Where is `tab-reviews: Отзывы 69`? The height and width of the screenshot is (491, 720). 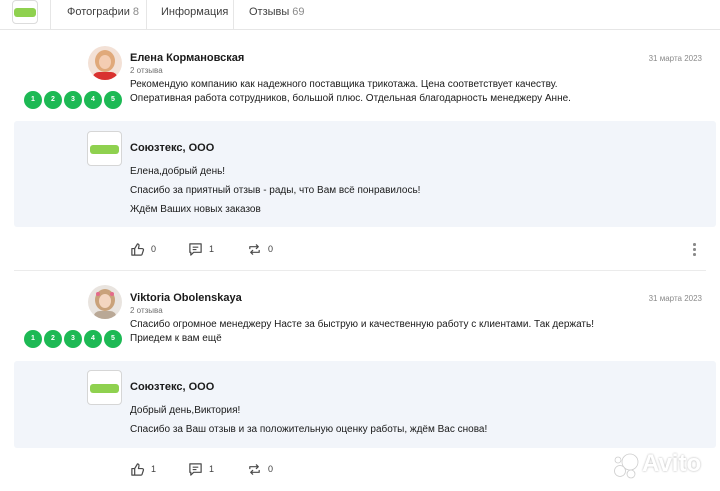 tab-reviews: Отзывы 69 is located at coordinates (277, 15).